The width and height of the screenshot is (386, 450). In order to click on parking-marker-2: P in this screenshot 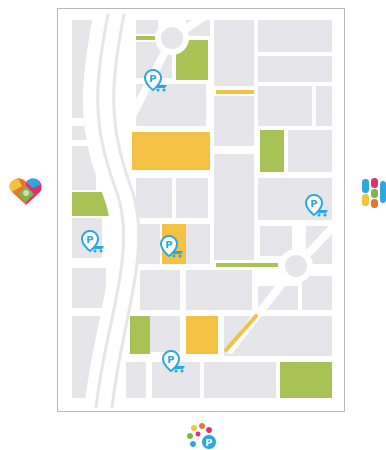, I will do `click(317, 207)`.